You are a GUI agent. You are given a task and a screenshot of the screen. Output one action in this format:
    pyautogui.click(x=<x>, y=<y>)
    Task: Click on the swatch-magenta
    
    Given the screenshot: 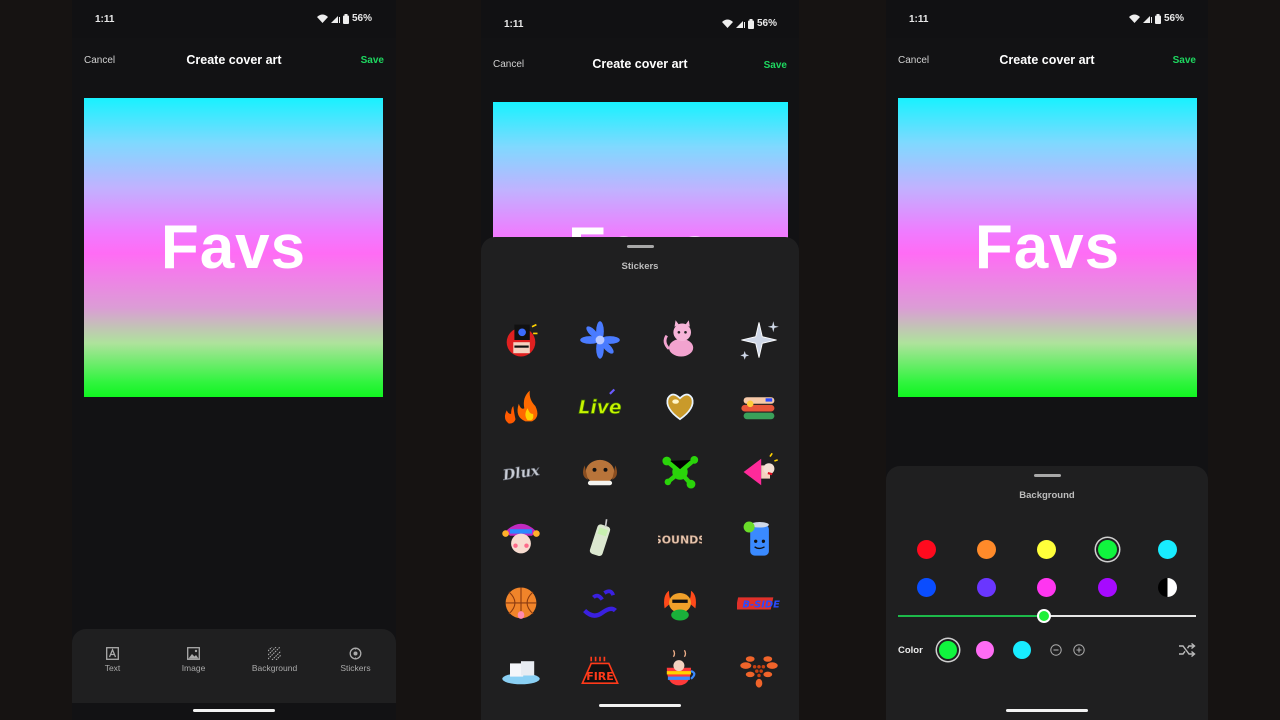 What is the action you would take?
    pyautogui.click(x=1047, y=587)
    